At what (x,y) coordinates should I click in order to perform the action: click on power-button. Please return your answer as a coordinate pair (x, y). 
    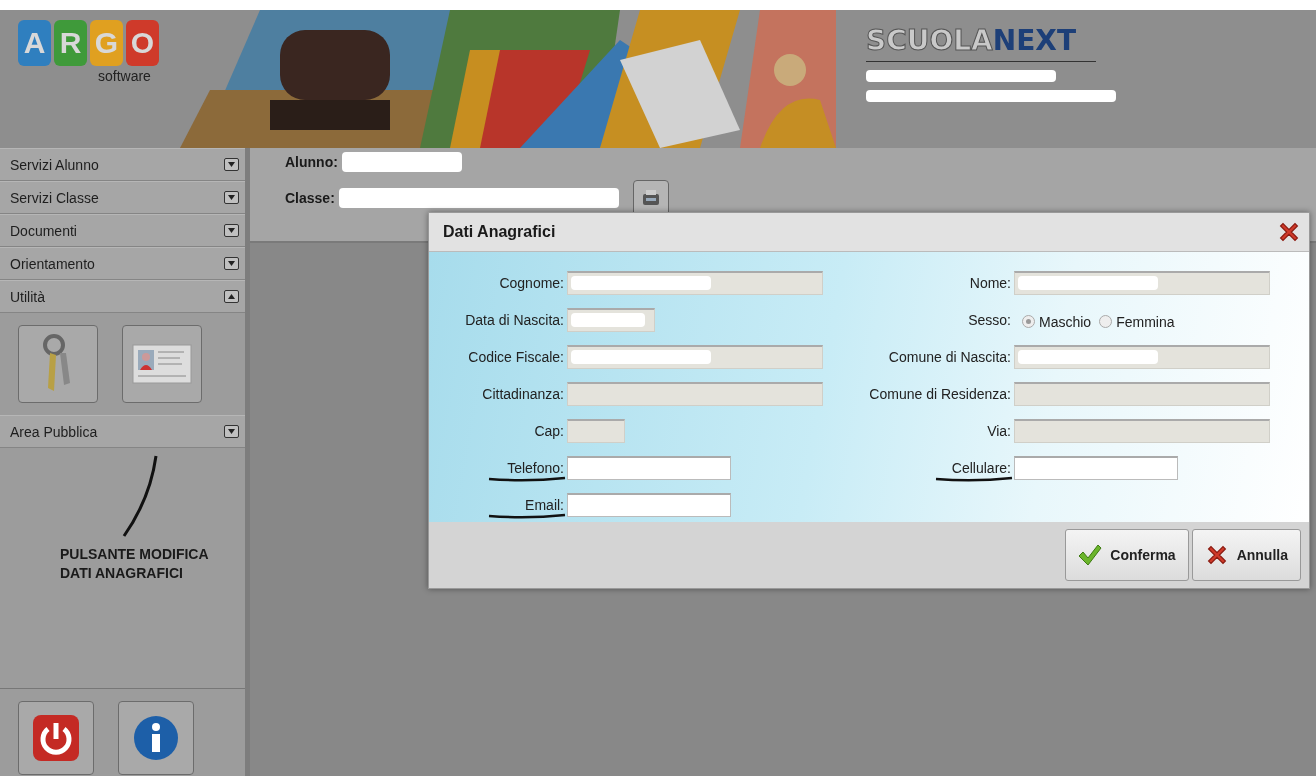
    Looking at the image, I should click on (56, 738).